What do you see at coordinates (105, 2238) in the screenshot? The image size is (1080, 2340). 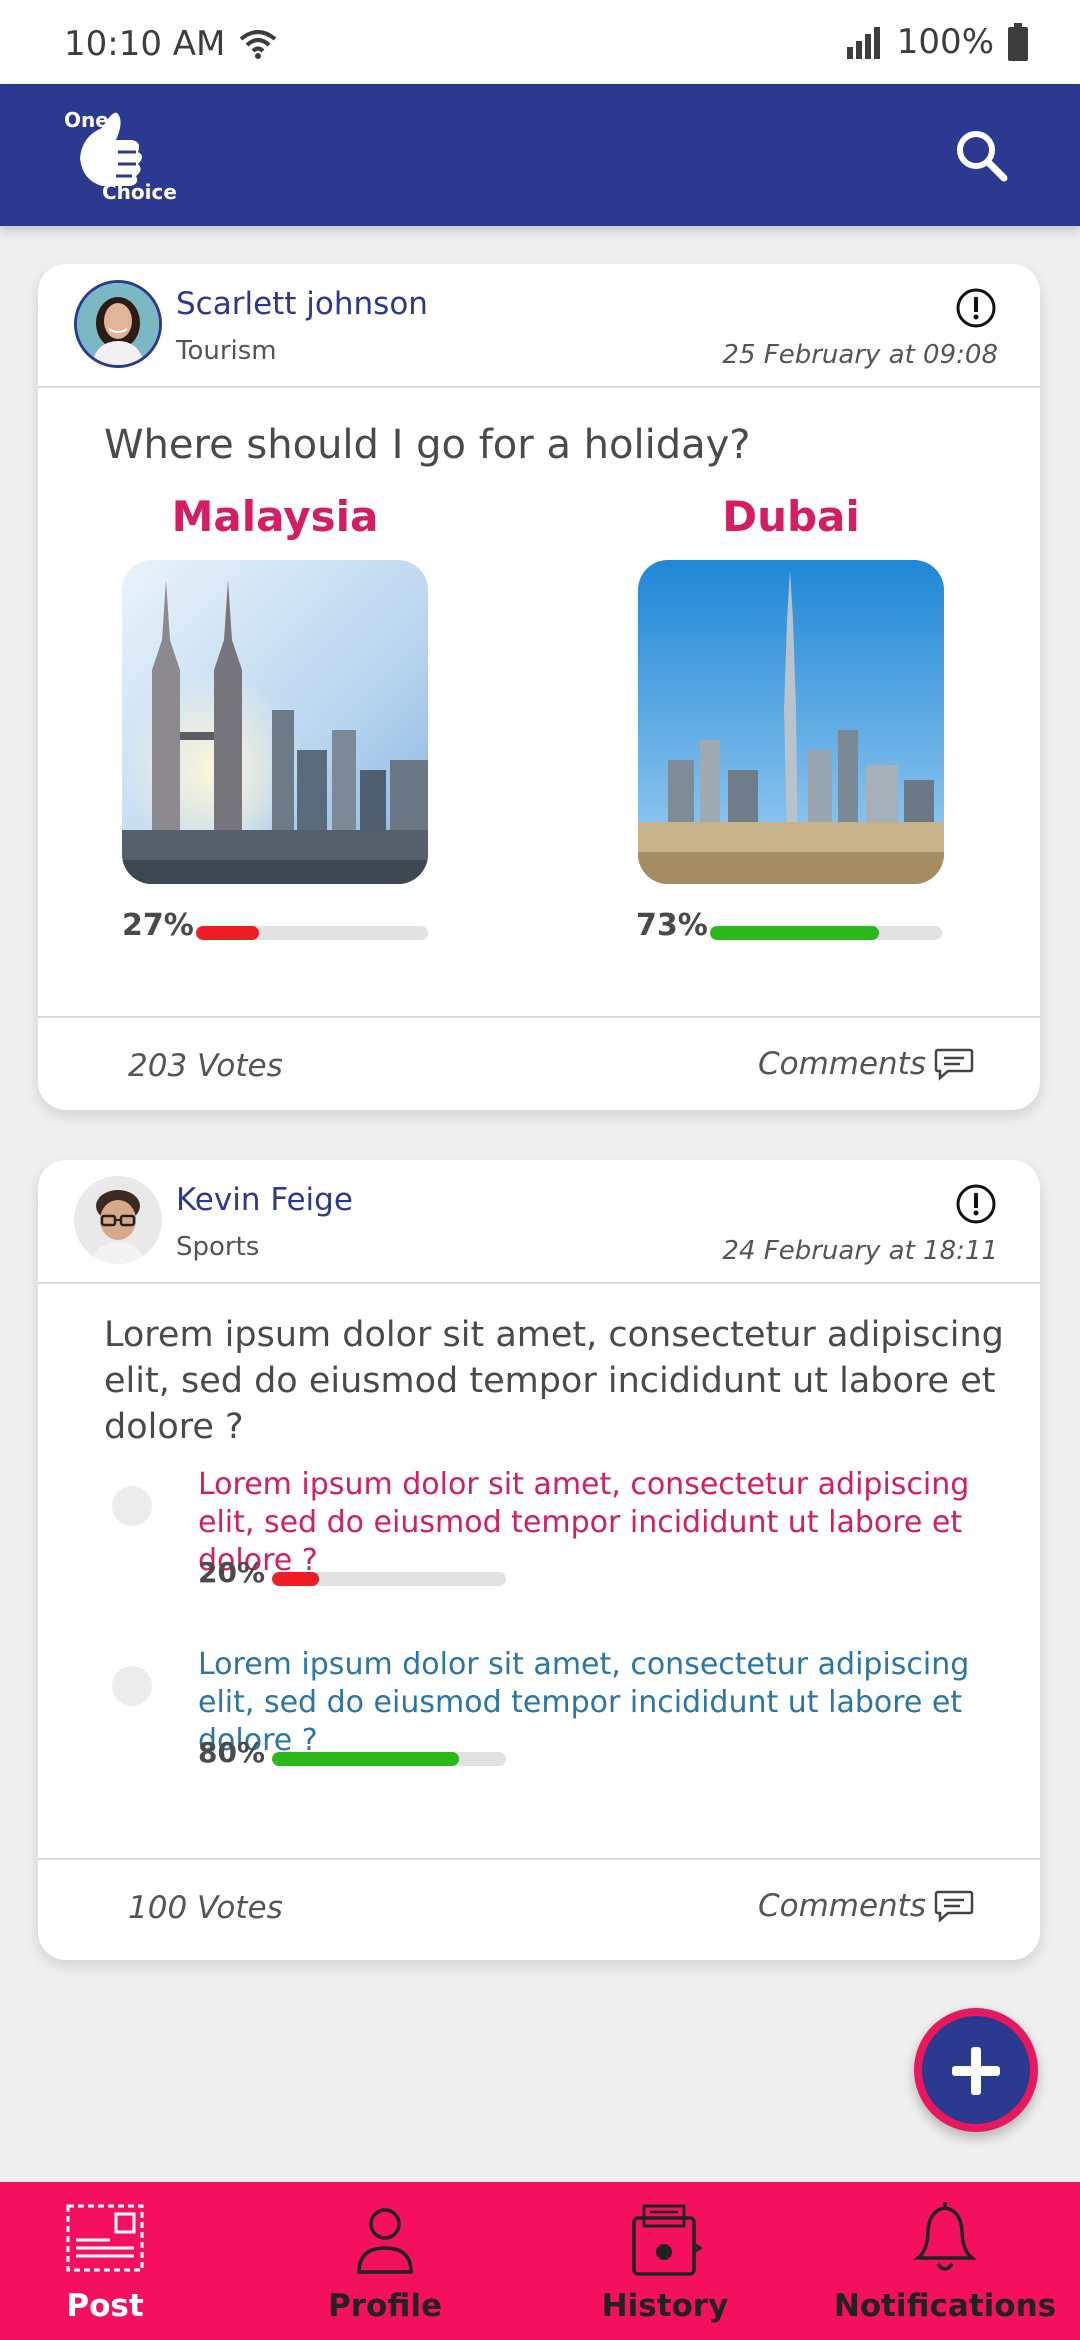 I see `post-icon` at bounding box center [105, 2238].